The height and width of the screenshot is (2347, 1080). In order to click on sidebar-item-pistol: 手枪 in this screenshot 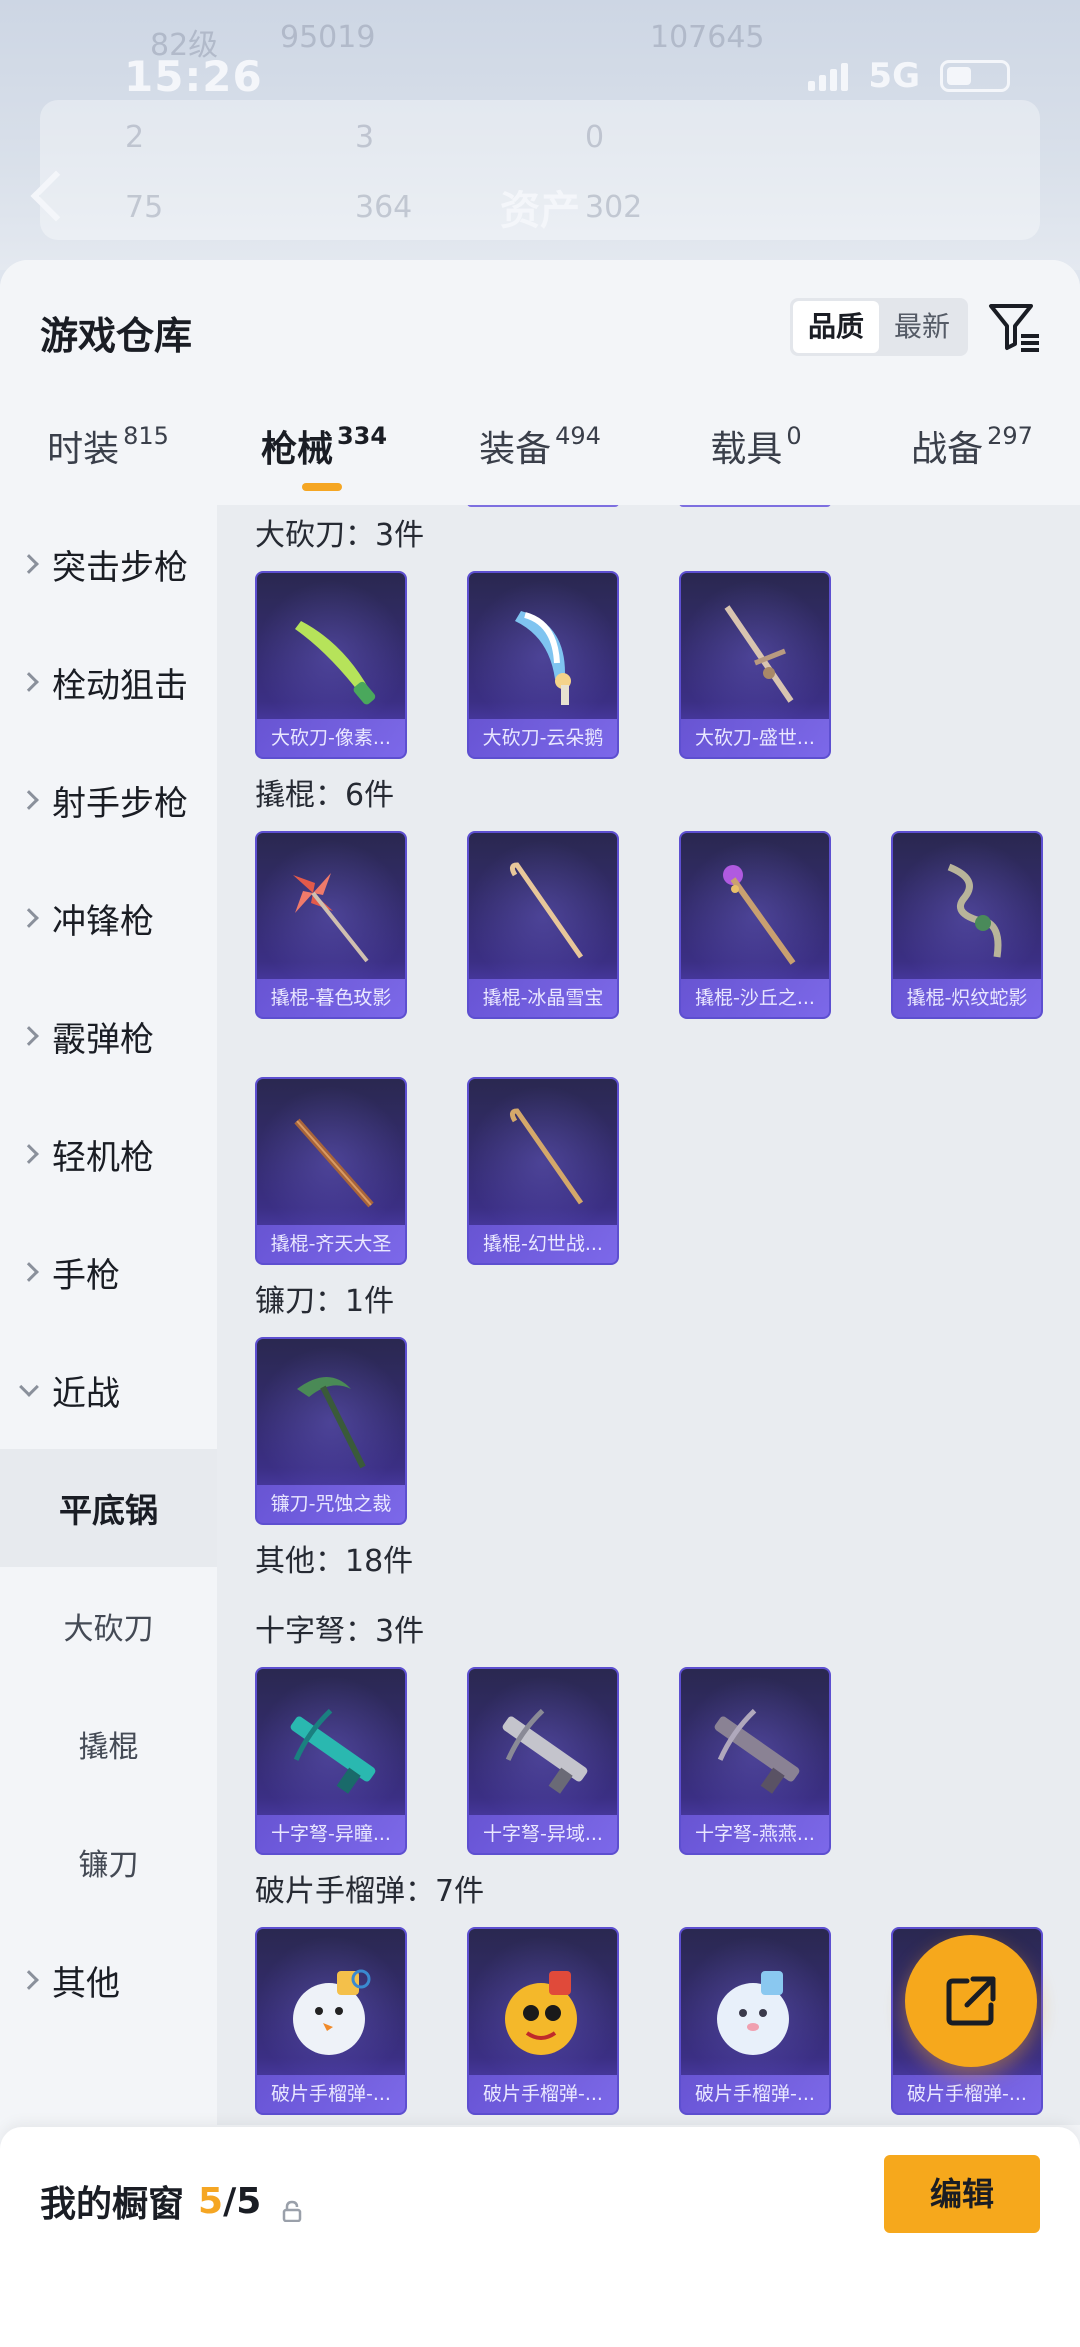, I will do `click(108, 1272)`.